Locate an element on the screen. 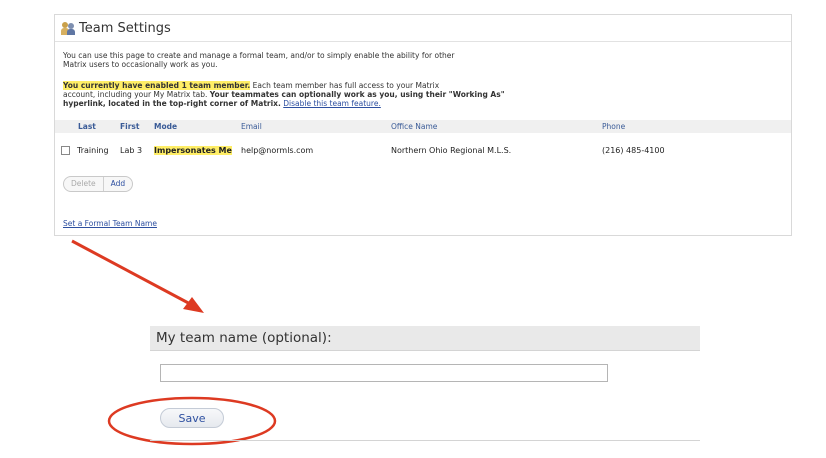 The image size is (826, 458). team-name-label: My team name (optional): is located at coordinates (244, 338).